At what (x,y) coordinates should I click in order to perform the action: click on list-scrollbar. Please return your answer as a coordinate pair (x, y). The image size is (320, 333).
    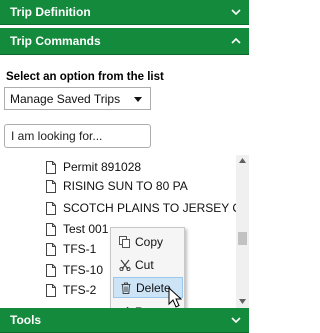
    Looking at the image, I should click on (242, 231).